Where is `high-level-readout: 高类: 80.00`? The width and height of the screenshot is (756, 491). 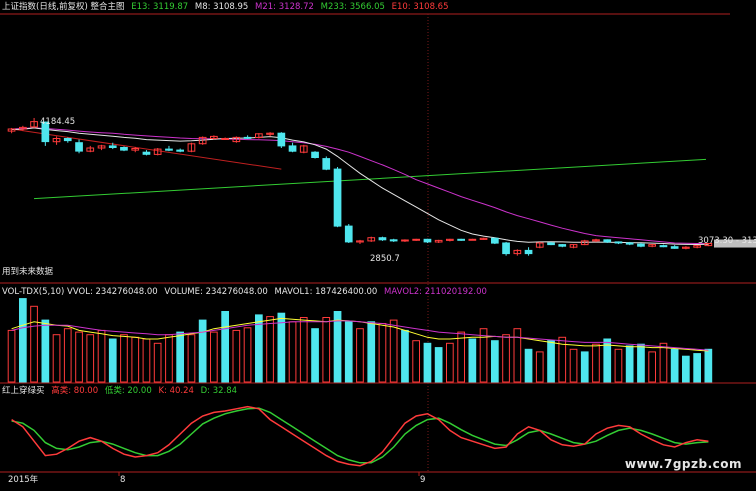 high-level-readout: 高类: 80.00 is located at coordinates (75, 391).